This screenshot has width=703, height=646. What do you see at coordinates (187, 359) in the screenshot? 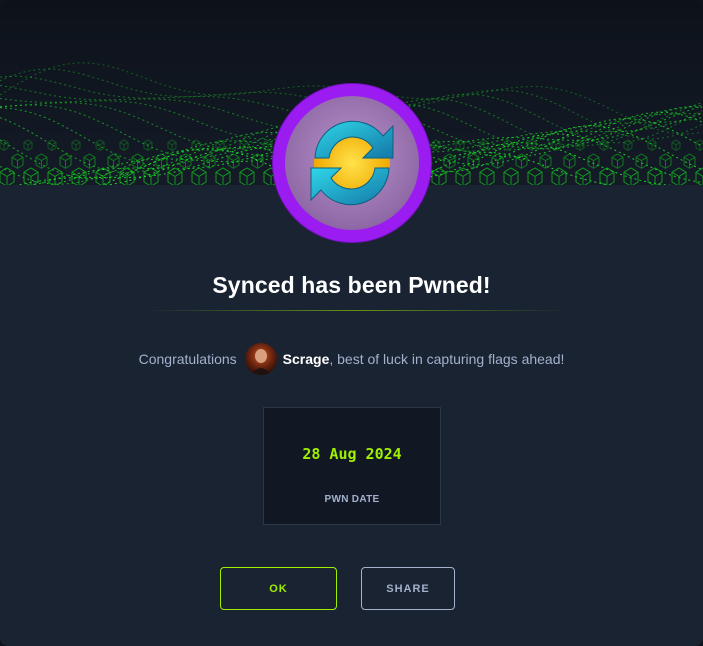
I see `congrats-prefix: Congratulations` at bounding box center [187, 359].